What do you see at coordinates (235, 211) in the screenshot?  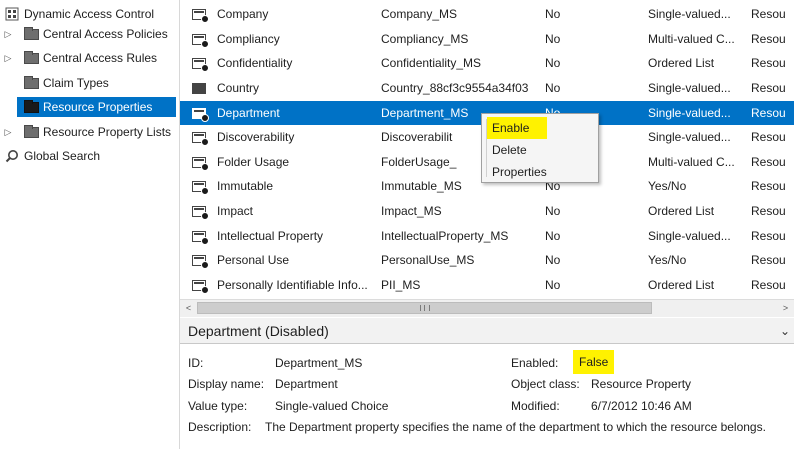 I see `cell-display-name: Impact` at bounding box center [235, 211].